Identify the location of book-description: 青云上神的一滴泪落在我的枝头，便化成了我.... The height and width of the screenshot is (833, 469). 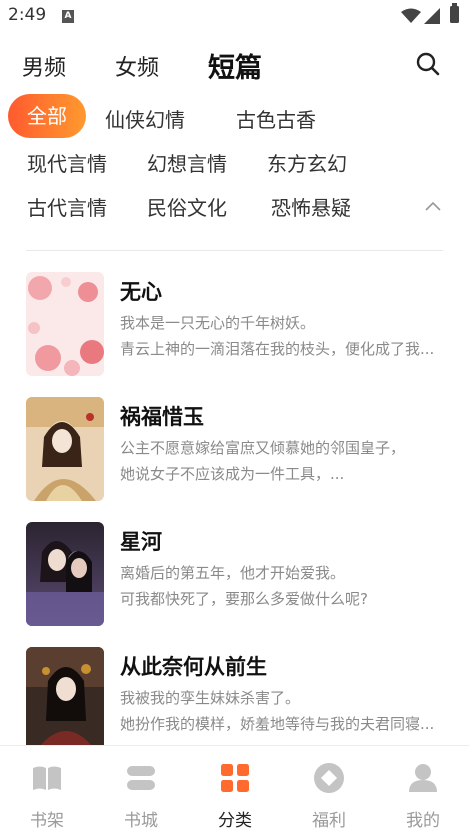
(277, 349).